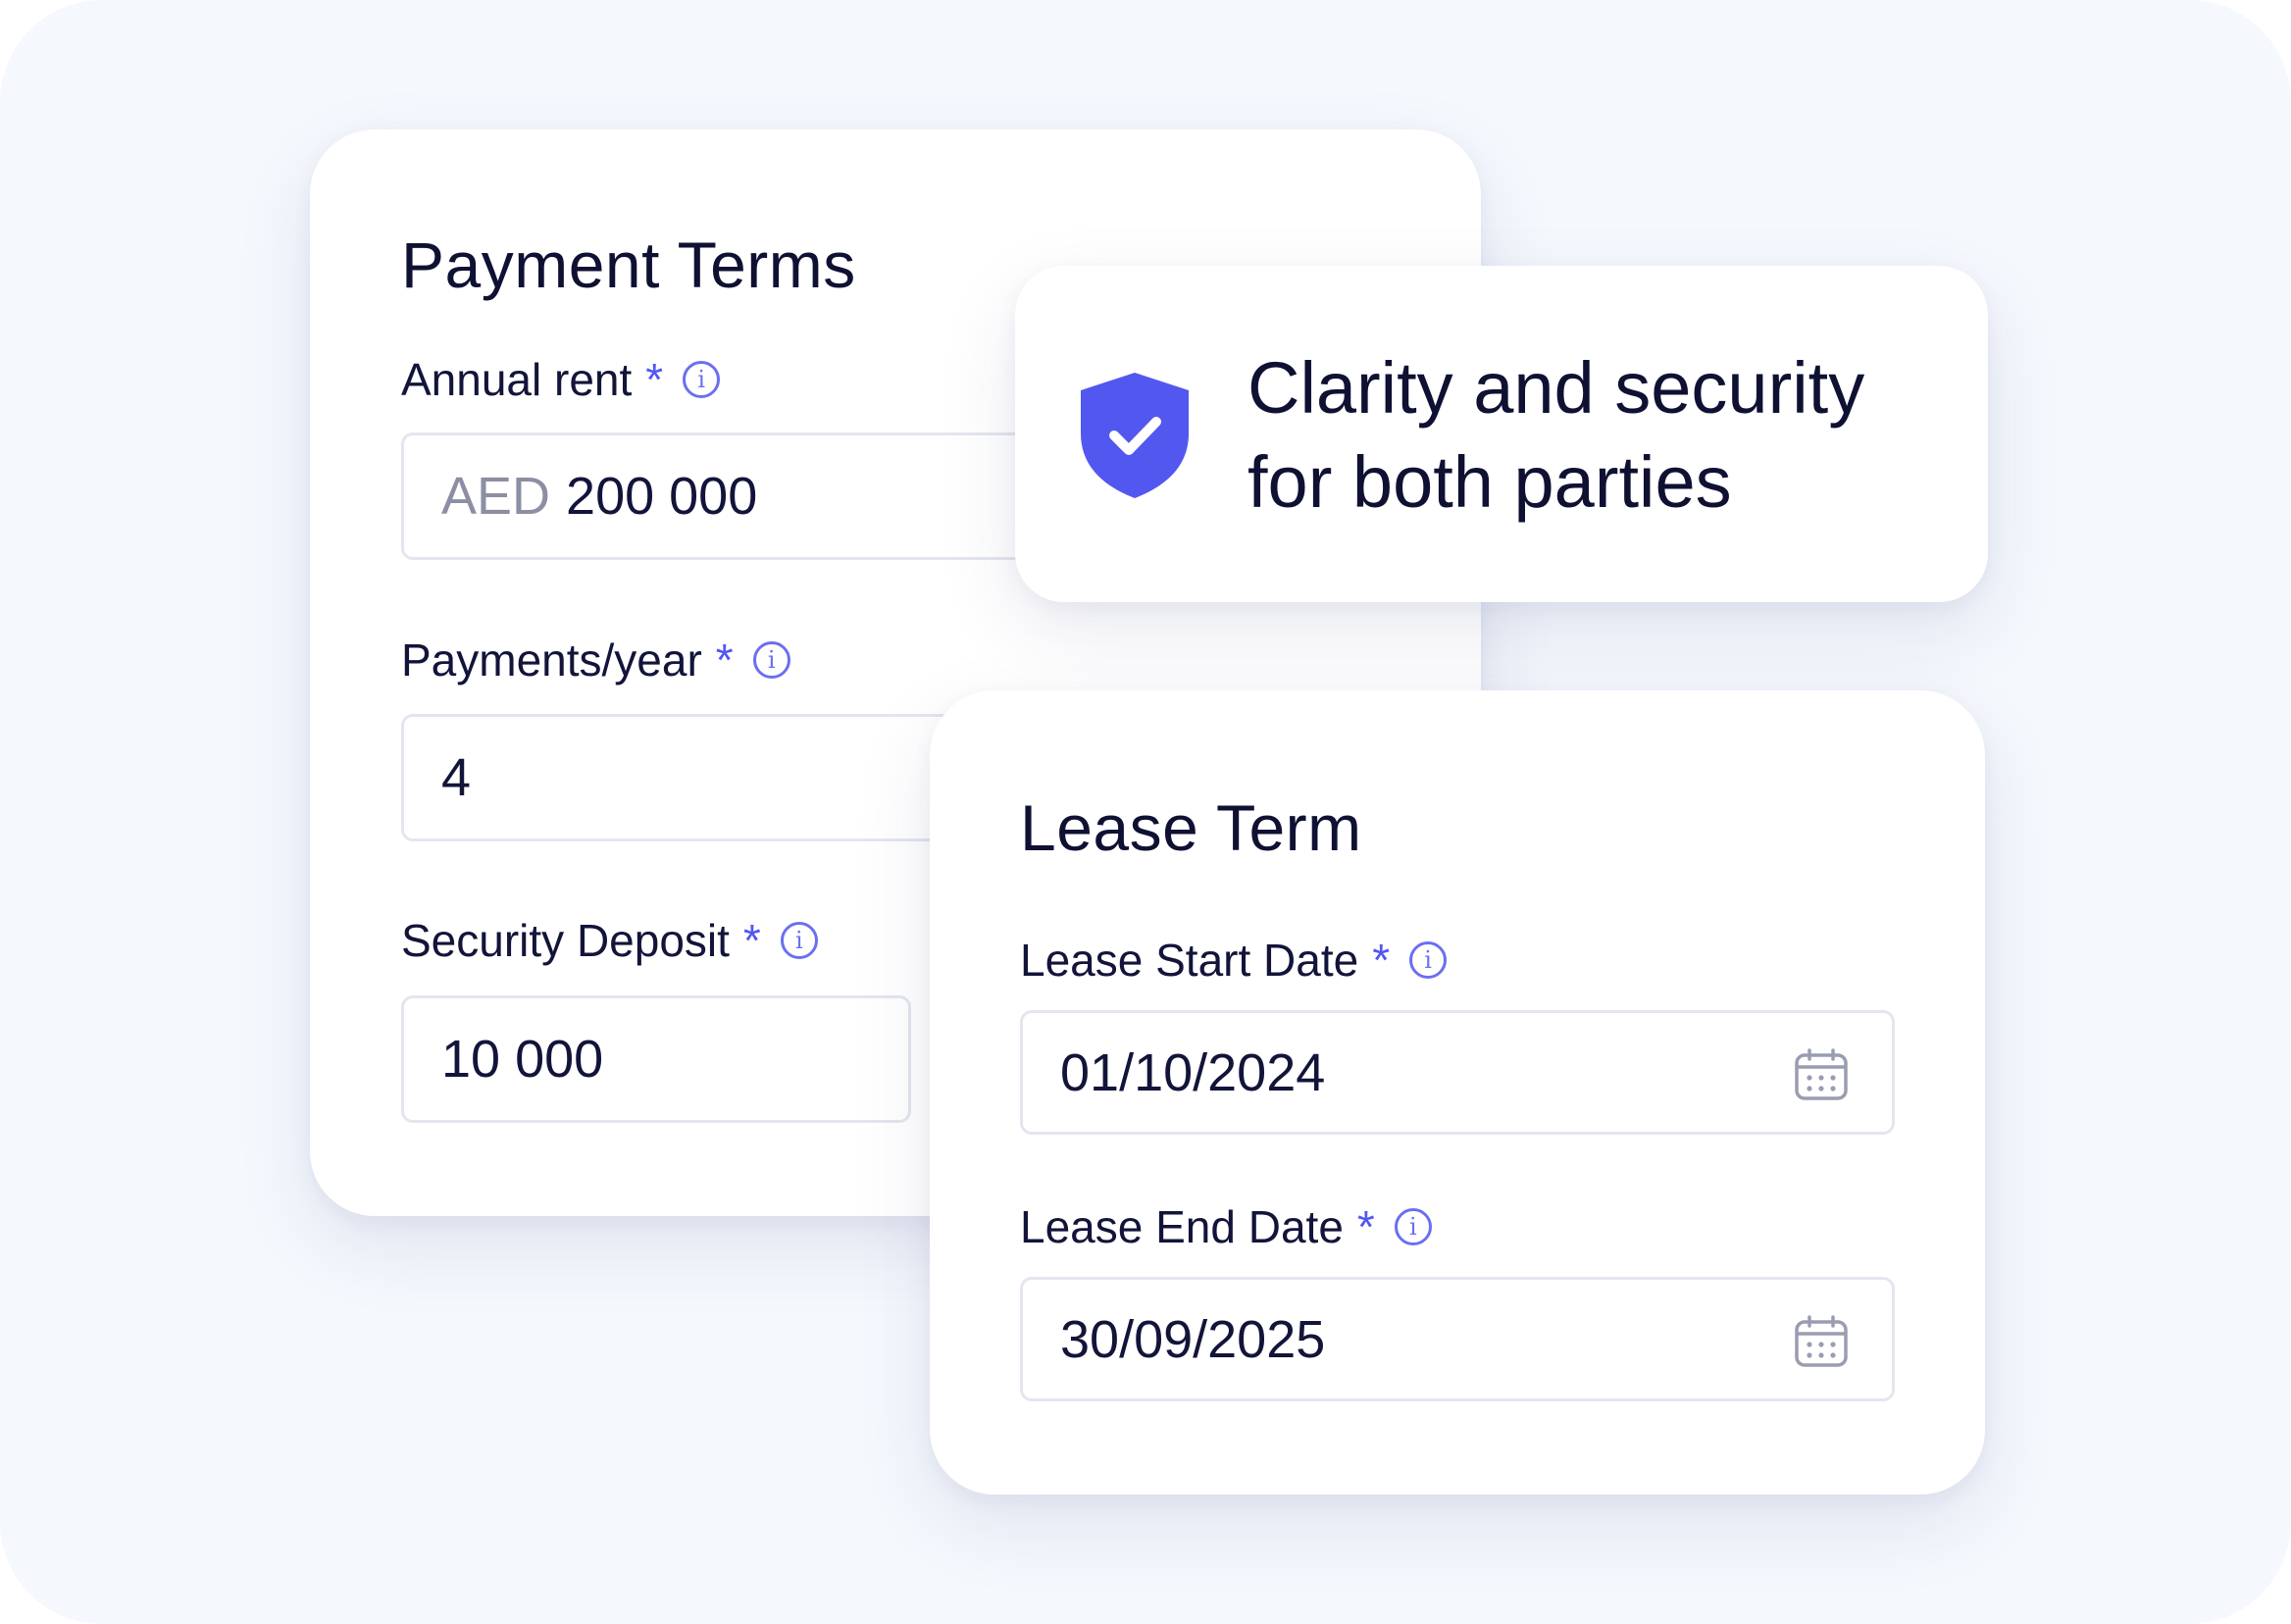 This screenshot has width=2291, height=1624. I want to click on badge-line-1: Clarity and security, so click(1556, 388).